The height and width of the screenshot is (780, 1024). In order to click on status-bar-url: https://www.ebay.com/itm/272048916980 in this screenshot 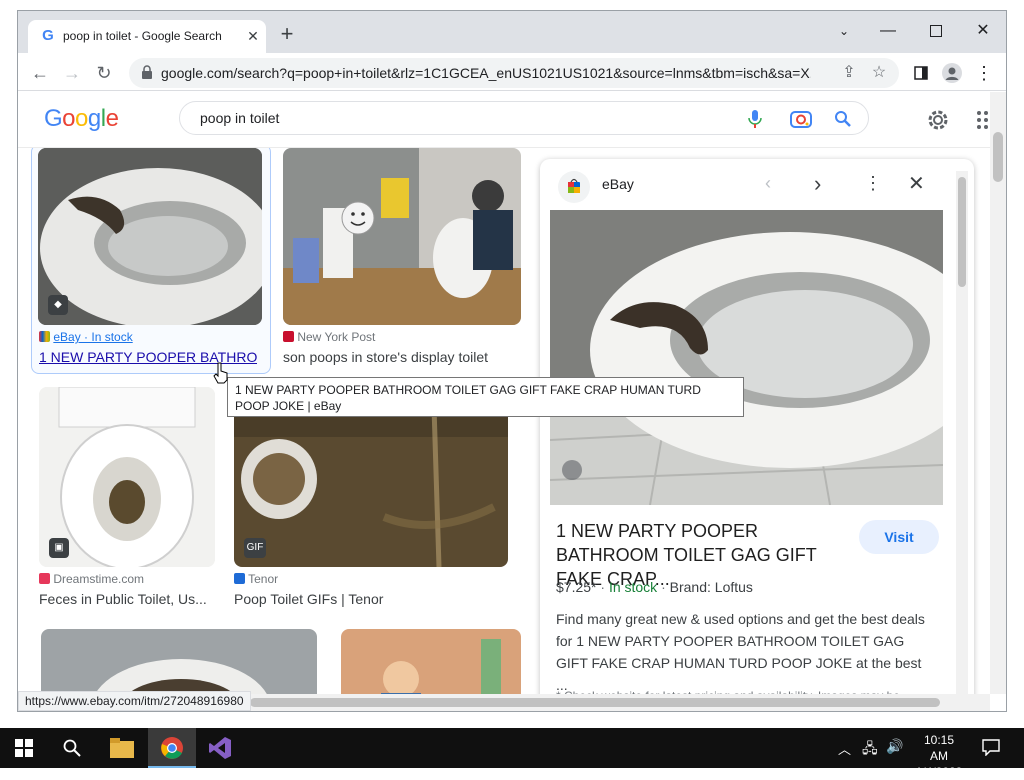, I will do `click(134, 701)`.